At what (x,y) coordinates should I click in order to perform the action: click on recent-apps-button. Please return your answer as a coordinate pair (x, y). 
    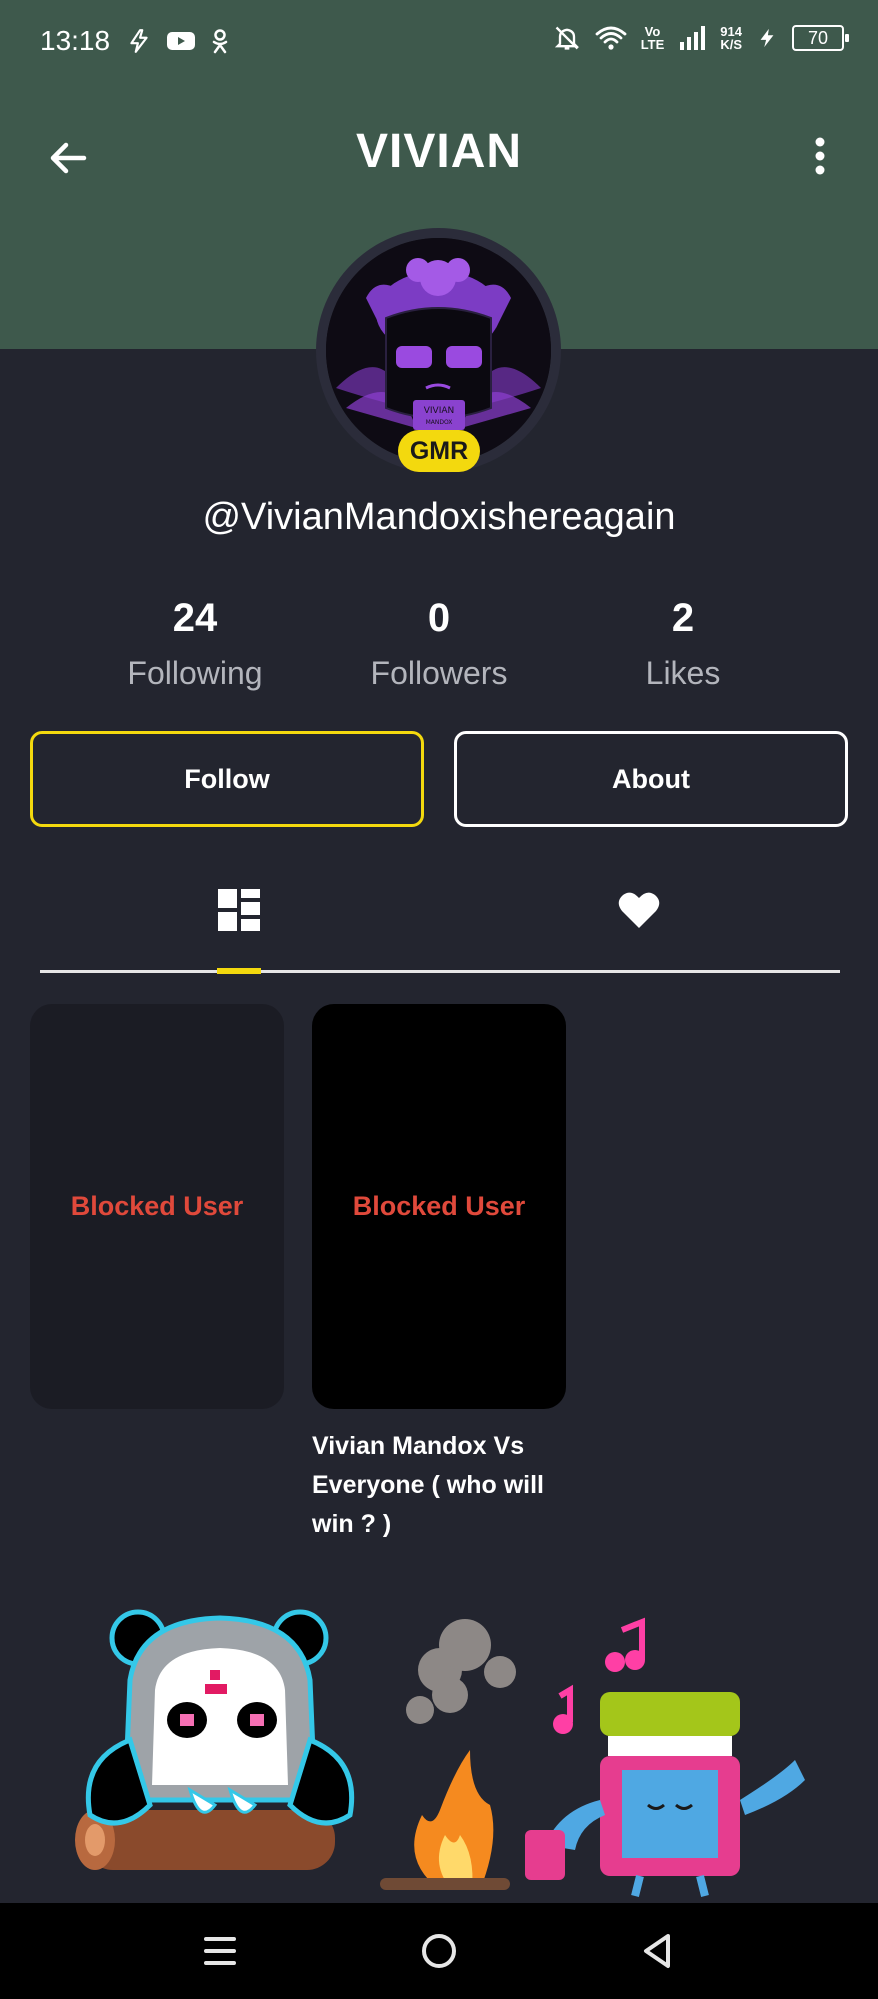
    Looking at the image, I should click on (220, 1951).